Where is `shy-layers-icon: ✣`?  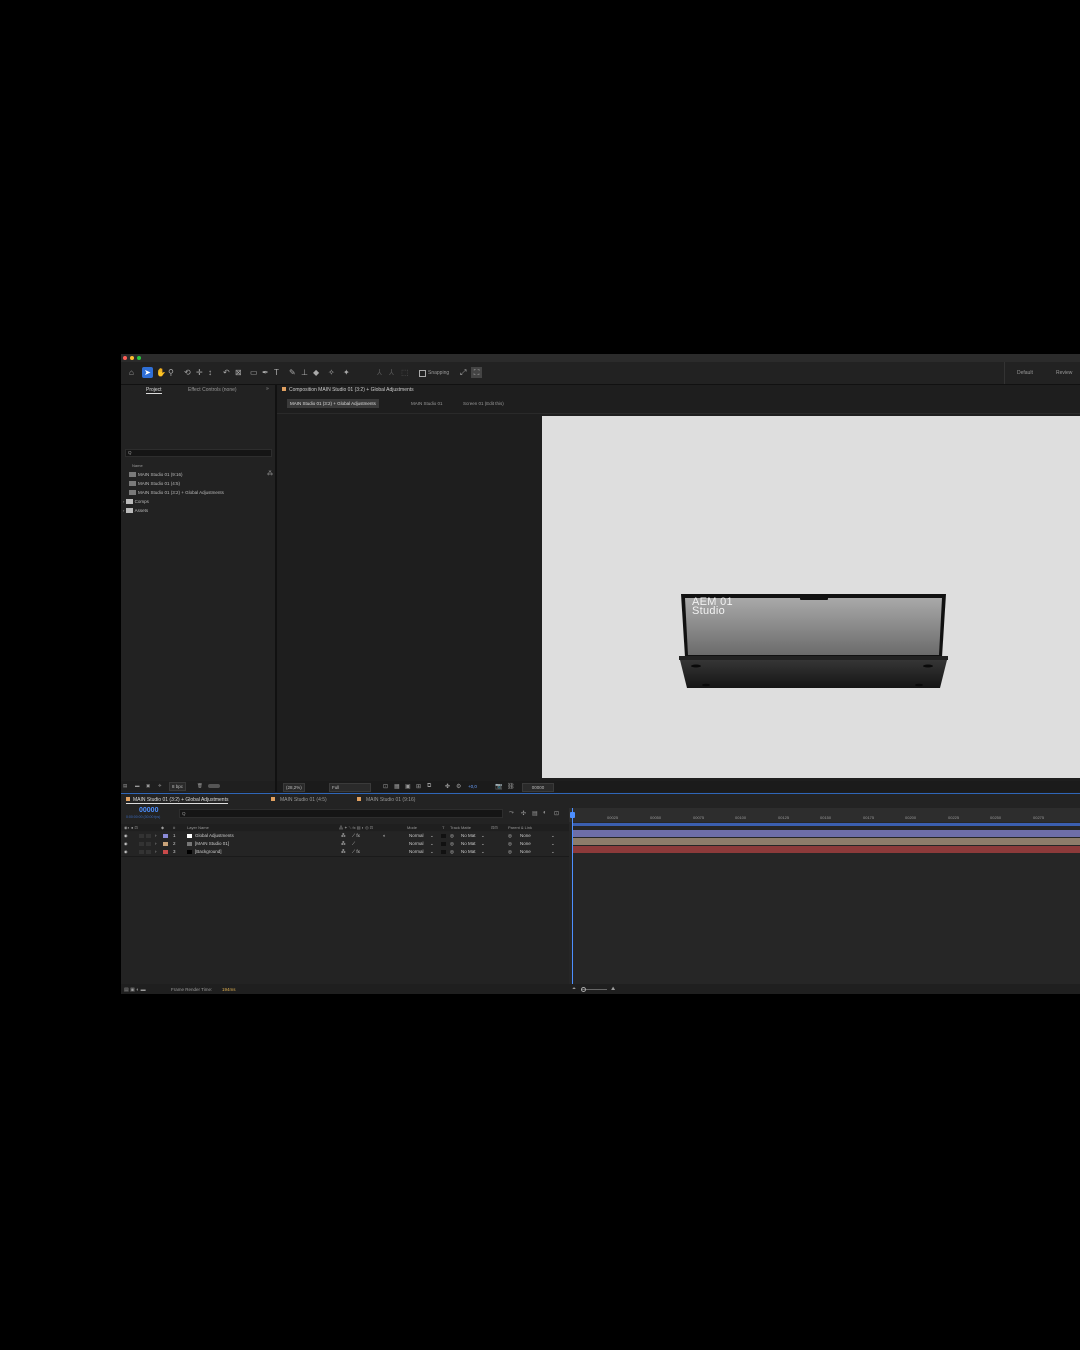
shy-layers-icon: ✣ is located at coordinates (523, 813).